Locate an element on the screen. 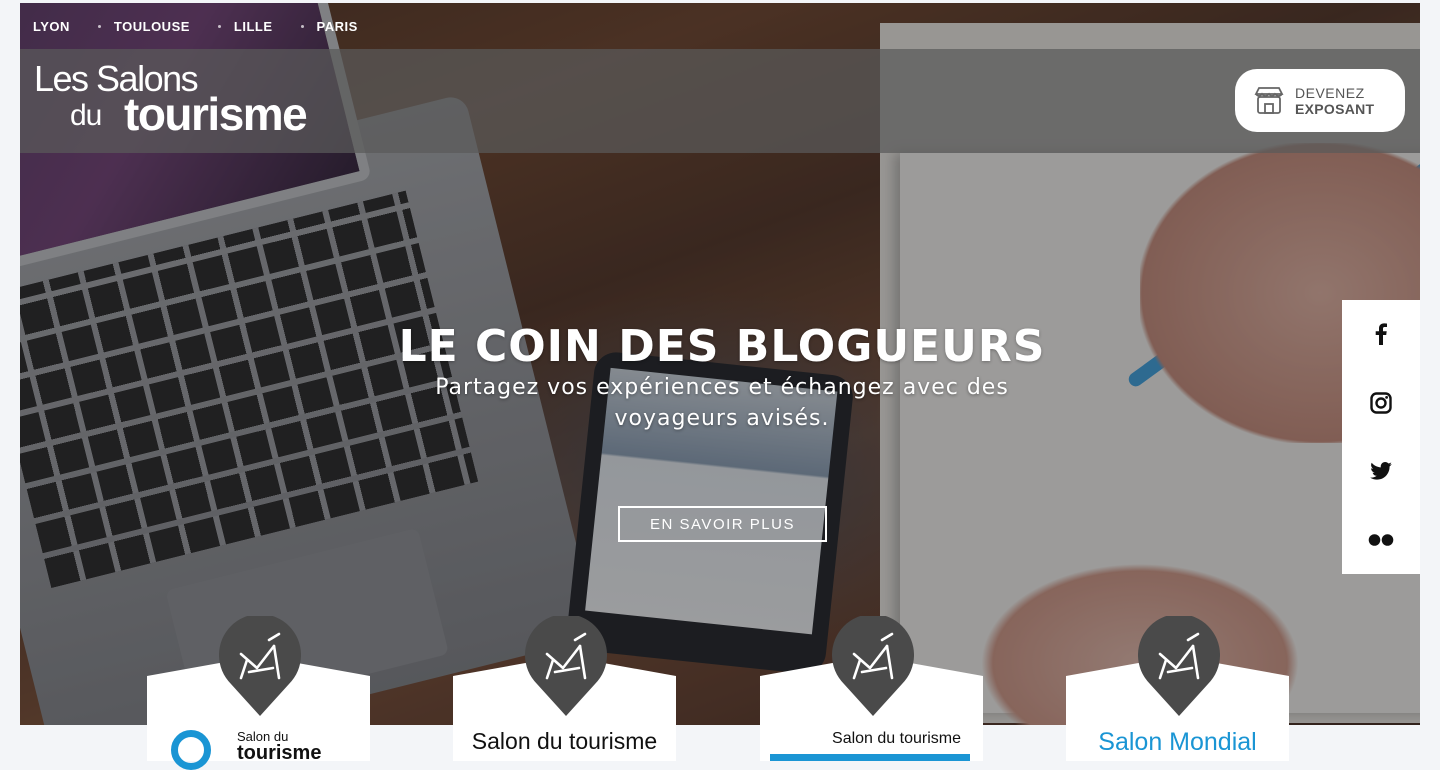 This screenshot has width=1440, height=770. salon-card-1: Salon du tourisme is located at coordinates (258, 693).